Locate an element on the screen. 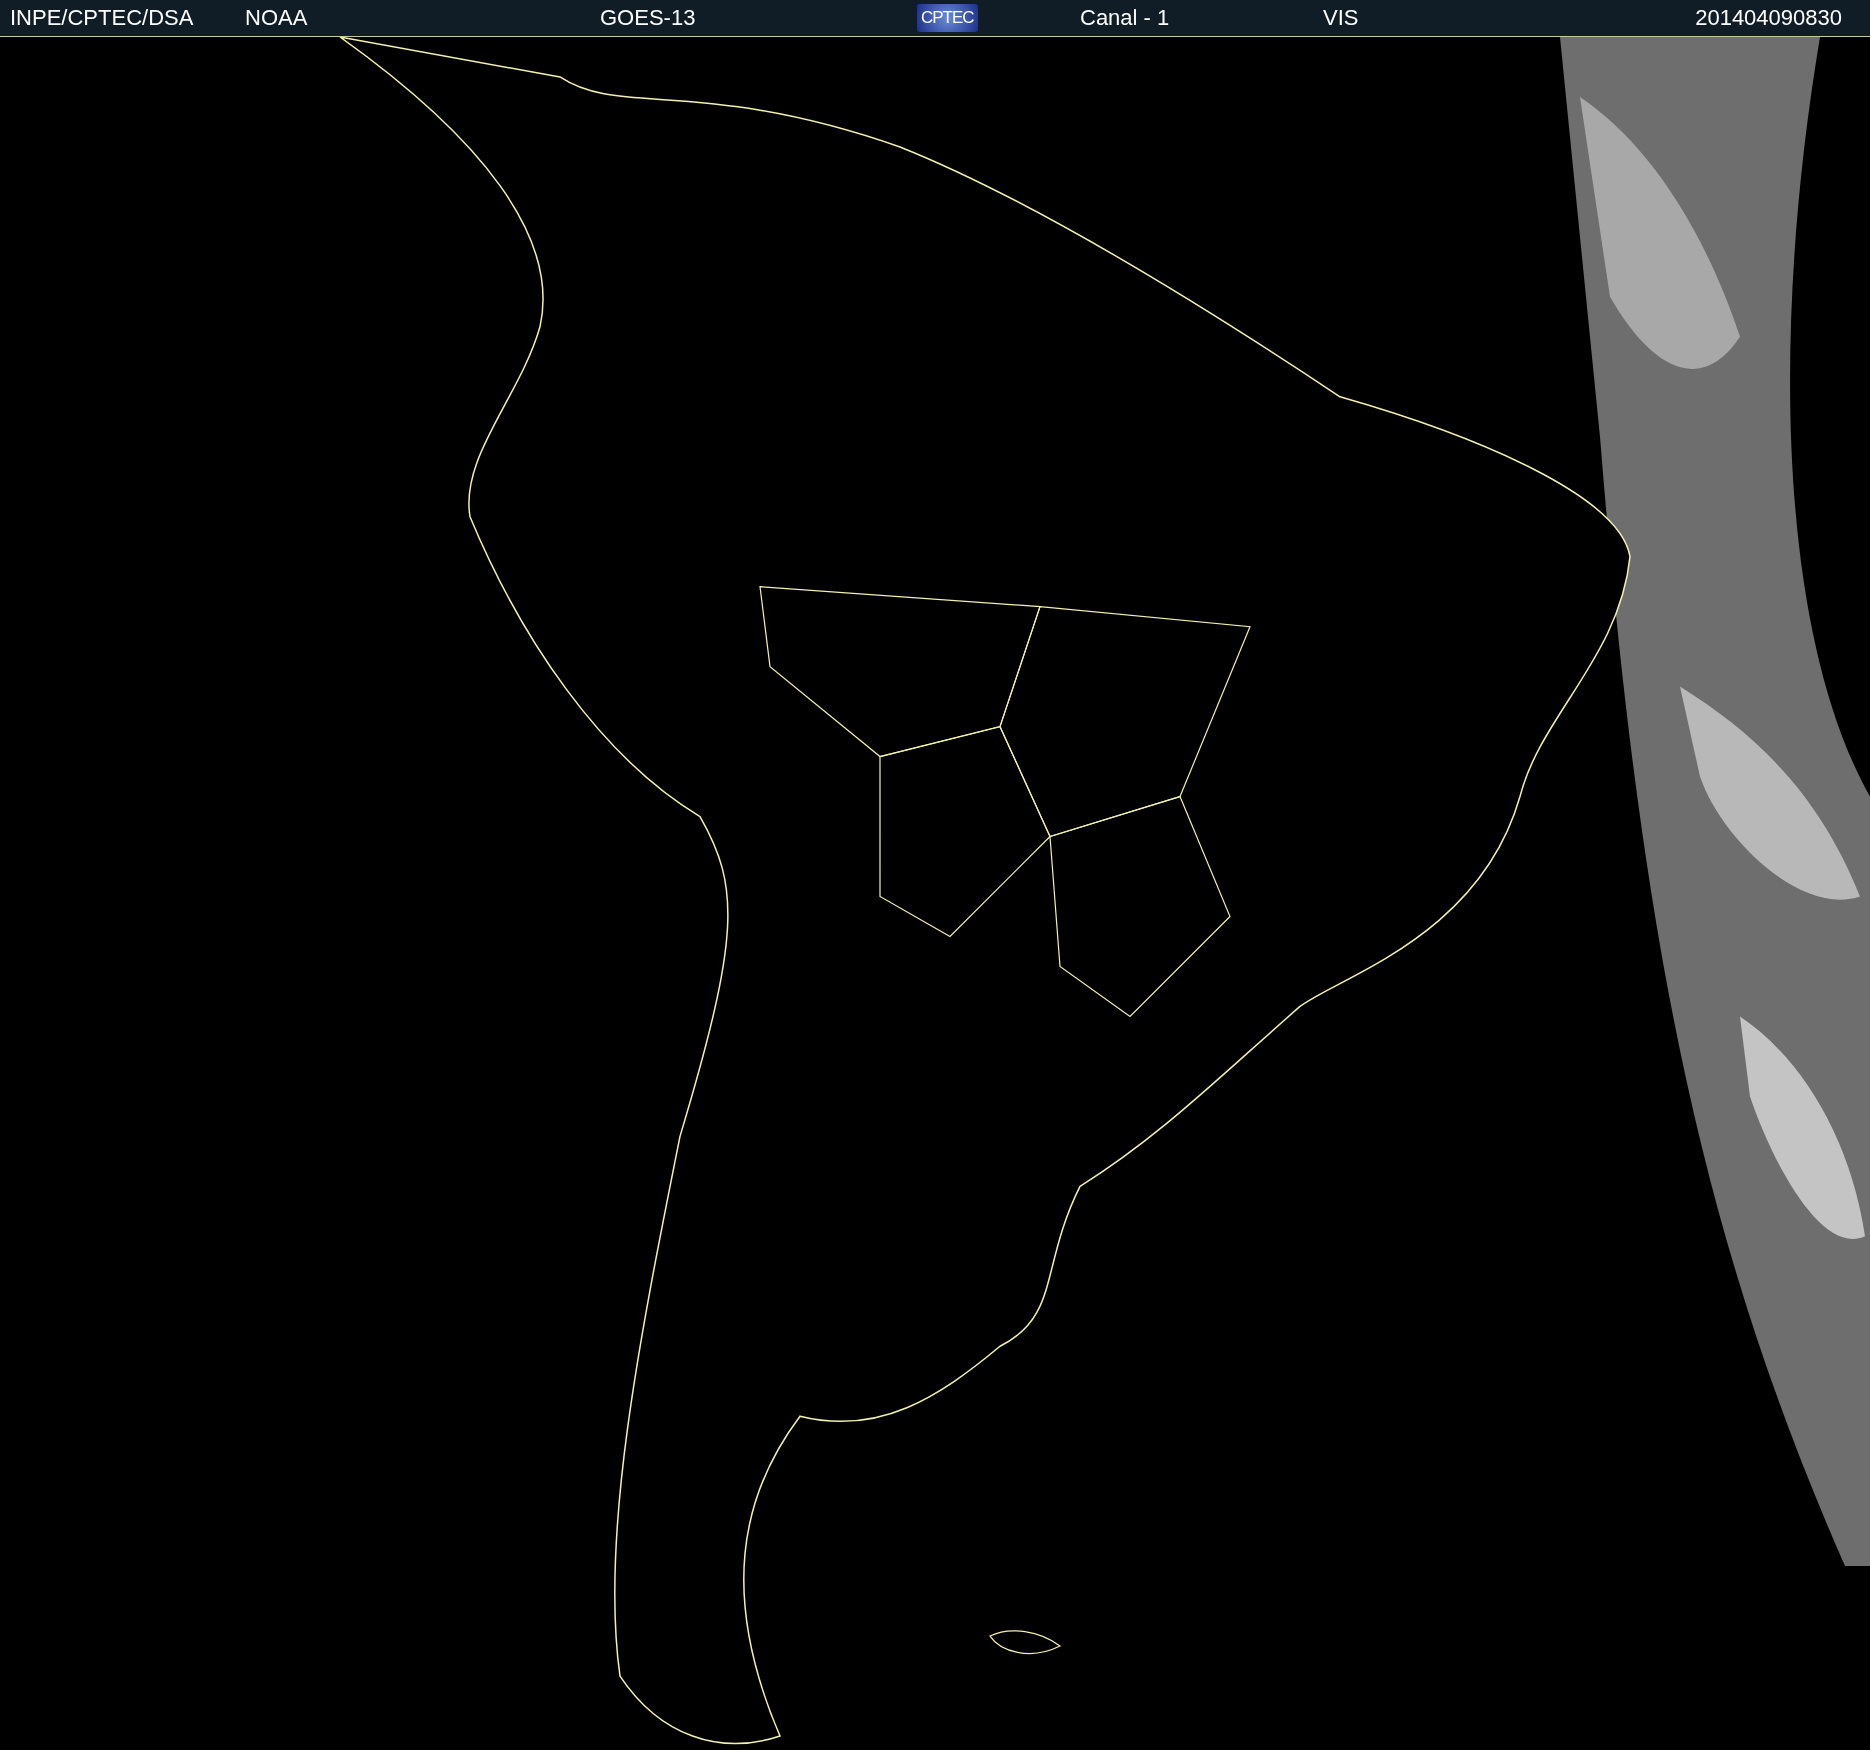 The image size is (1870, 1750). header-text: 201404090830 is located at coordinates (1768, 18).